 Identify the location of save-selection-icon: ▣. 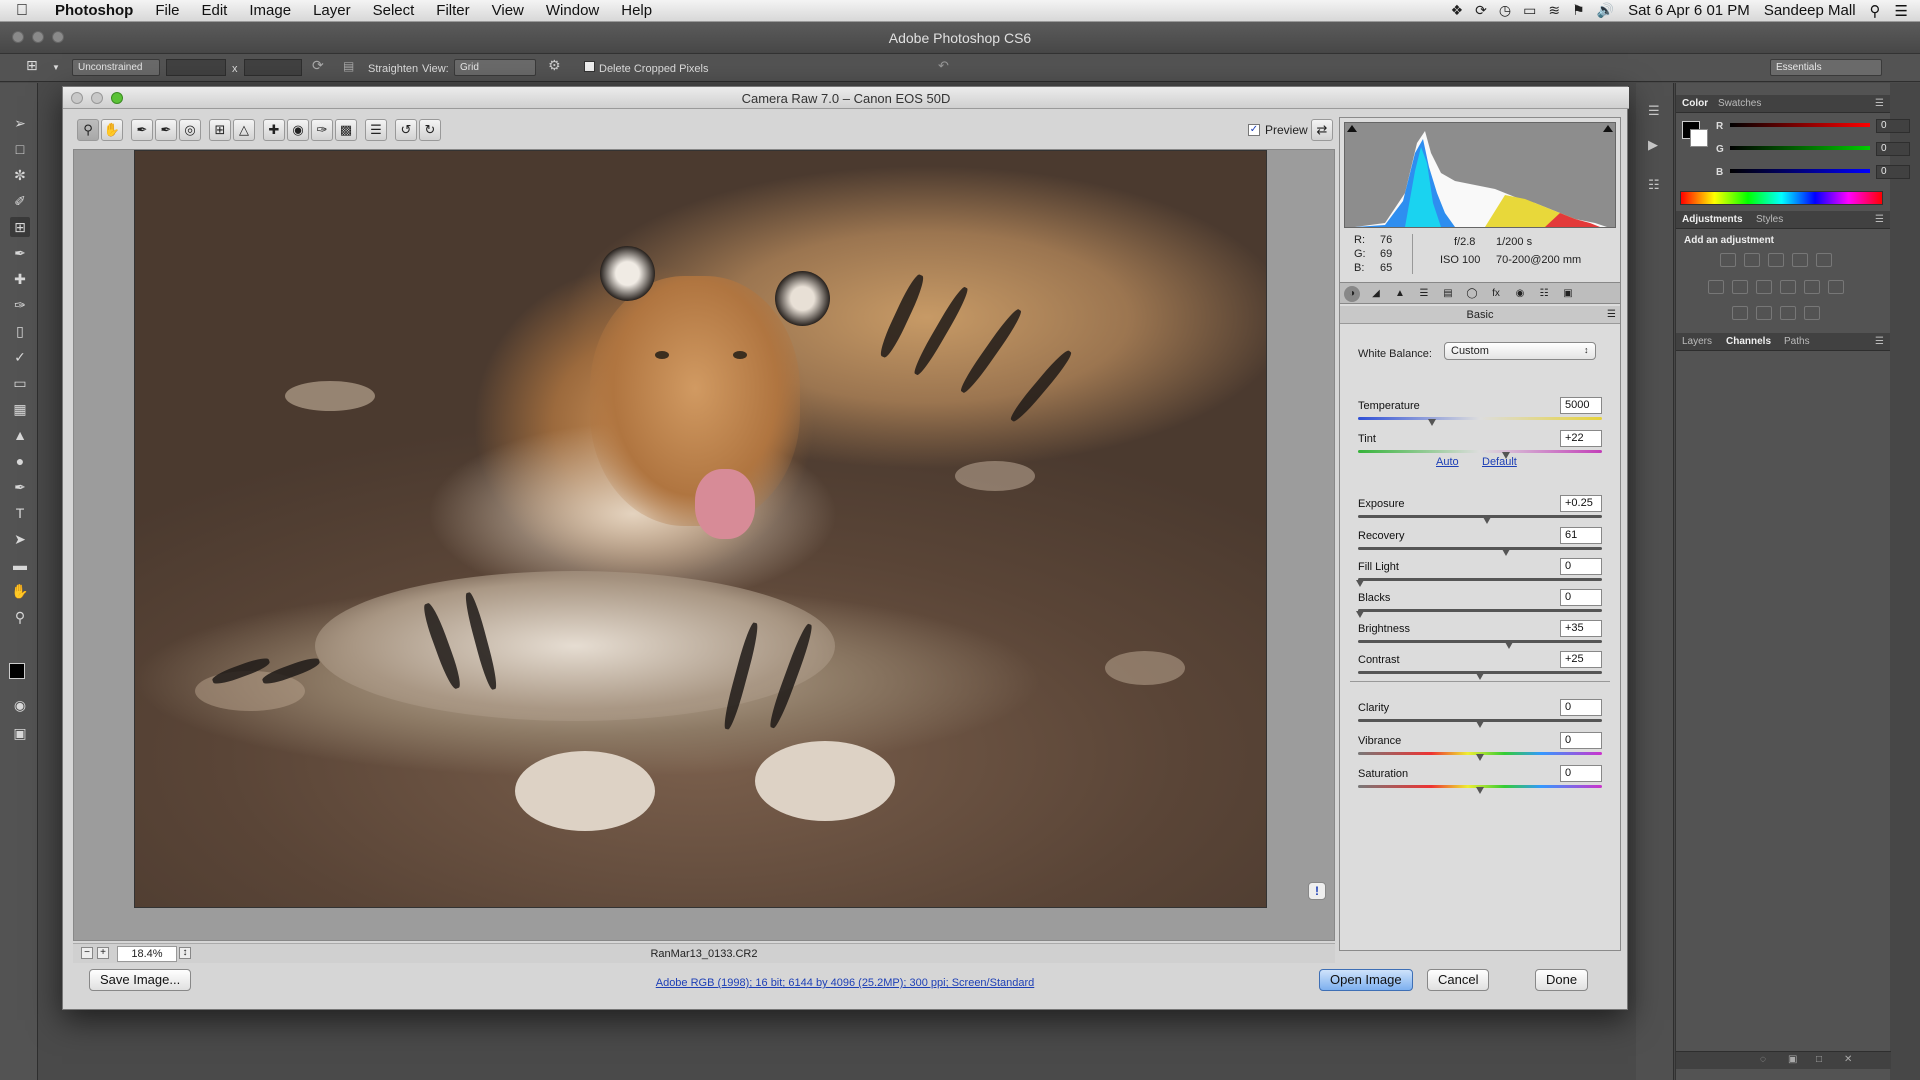
(1792, 1059).